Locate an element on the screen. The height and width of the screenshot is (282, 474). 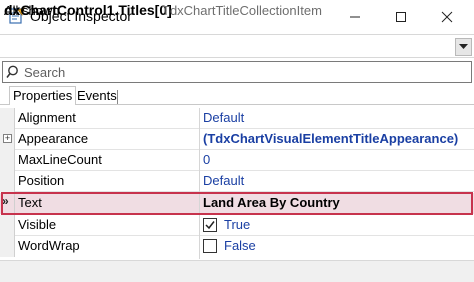
selected-object-class: TdxChartTitleCollectionItem is located at coordinates (242, 10).